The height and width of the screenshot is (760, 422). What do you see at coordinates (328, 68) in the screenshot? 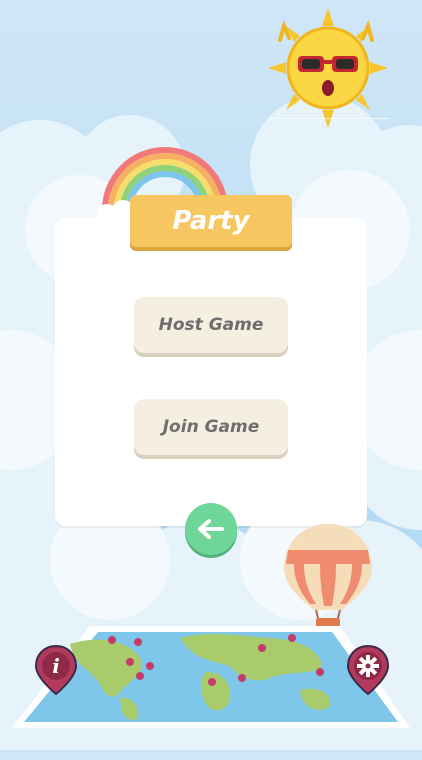
I see `sun-mascot` at bounding box center [328, 68].